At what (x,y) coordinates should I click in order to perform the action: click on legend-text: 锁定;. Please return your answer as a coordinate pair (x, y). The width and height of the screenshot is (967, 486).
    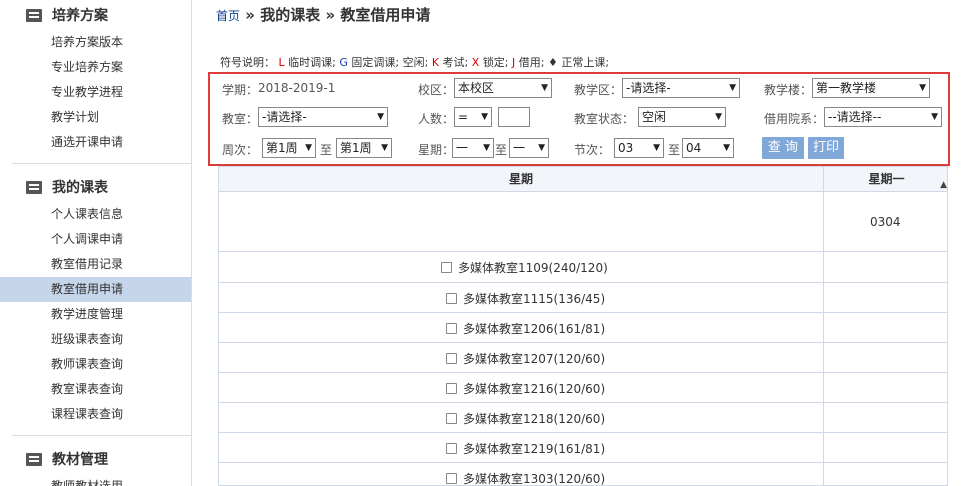
    Looking at the image, I should click on (495, 62).